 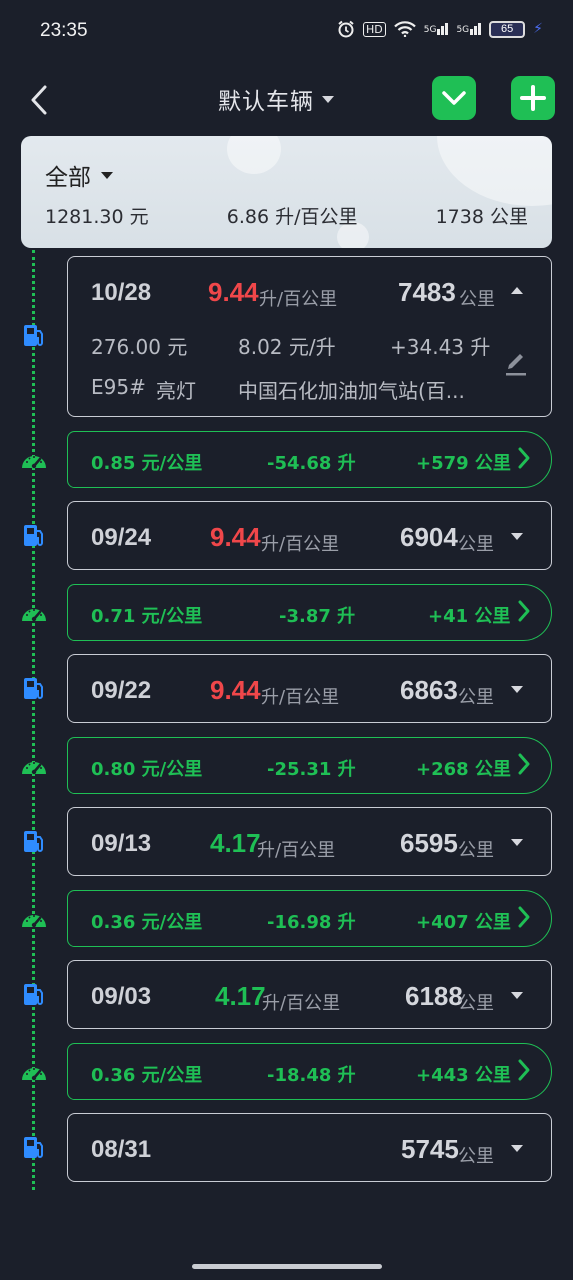 What do you see at coordinates (286, 192) in the screenshot?
I see `summary-card: 全部 1281.30 元 6.86 升/百公里 1738 公里` at bounding box center [286, 192].